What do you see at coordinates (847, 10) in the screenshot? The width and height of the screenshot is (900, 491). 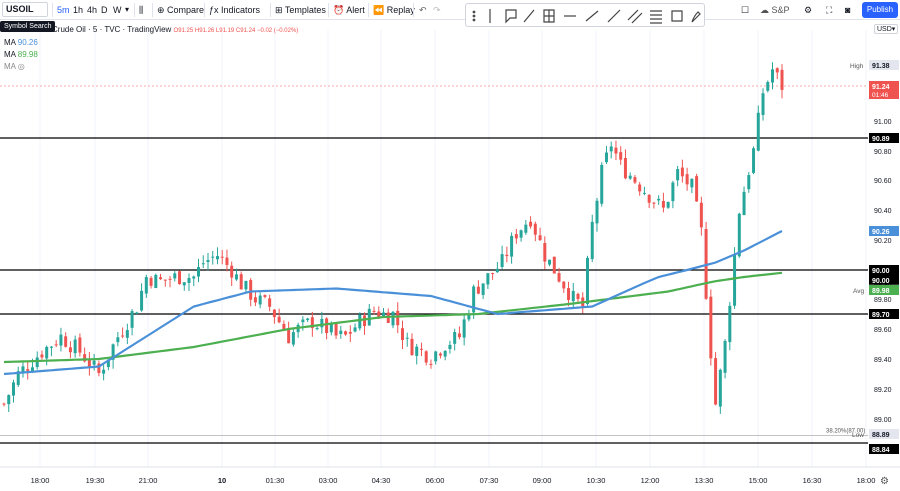 I see `camera-icon: ◙` at bounding box center [847, 10].